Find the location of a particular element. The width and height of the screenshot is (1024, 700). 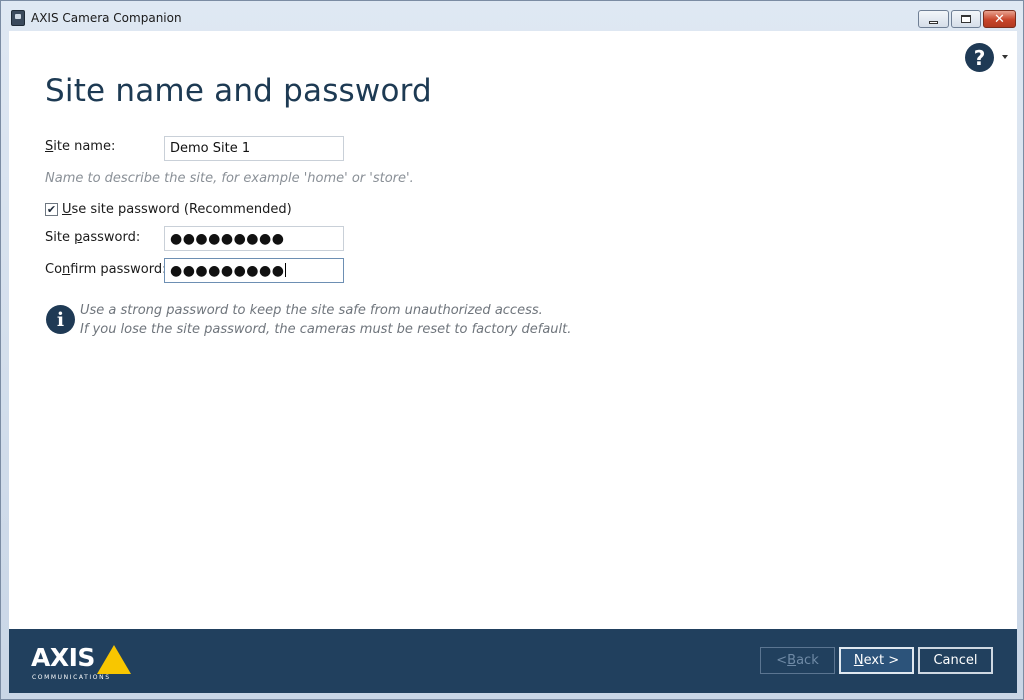

maximize-button is located at coordinates (966, 19).